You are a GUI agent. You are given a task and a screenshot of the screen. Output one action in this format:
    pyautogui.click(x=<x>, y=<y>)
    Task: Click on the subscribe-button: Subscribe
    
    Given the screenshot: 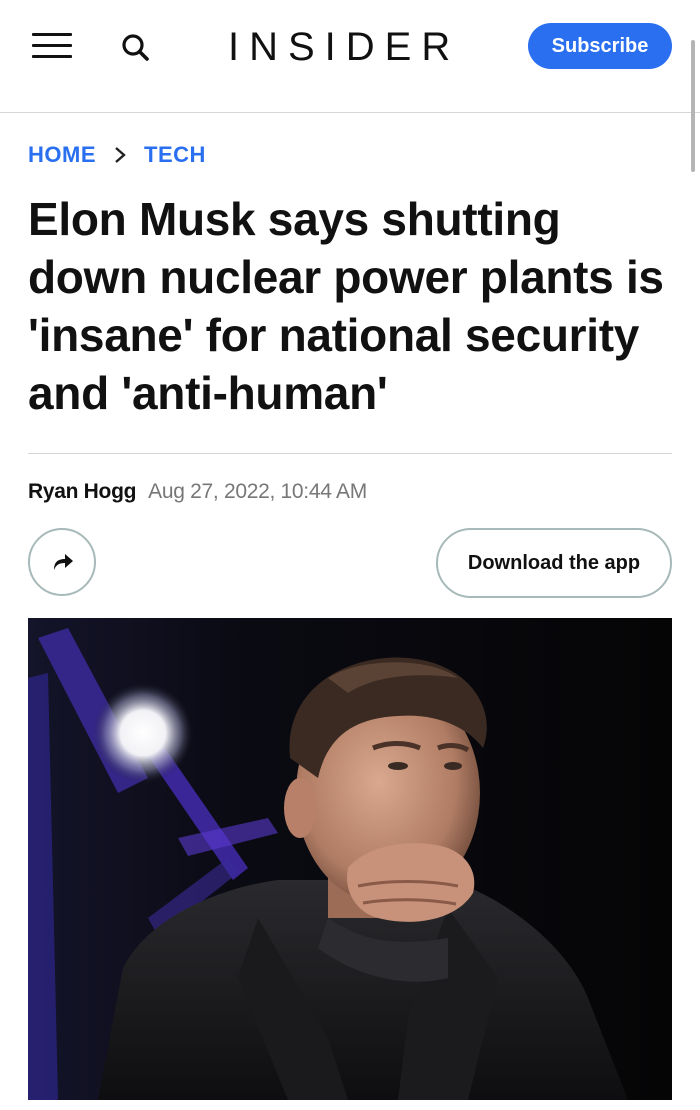 What is the action you would take?
    pyautogui.click(x=600, y=46)
    